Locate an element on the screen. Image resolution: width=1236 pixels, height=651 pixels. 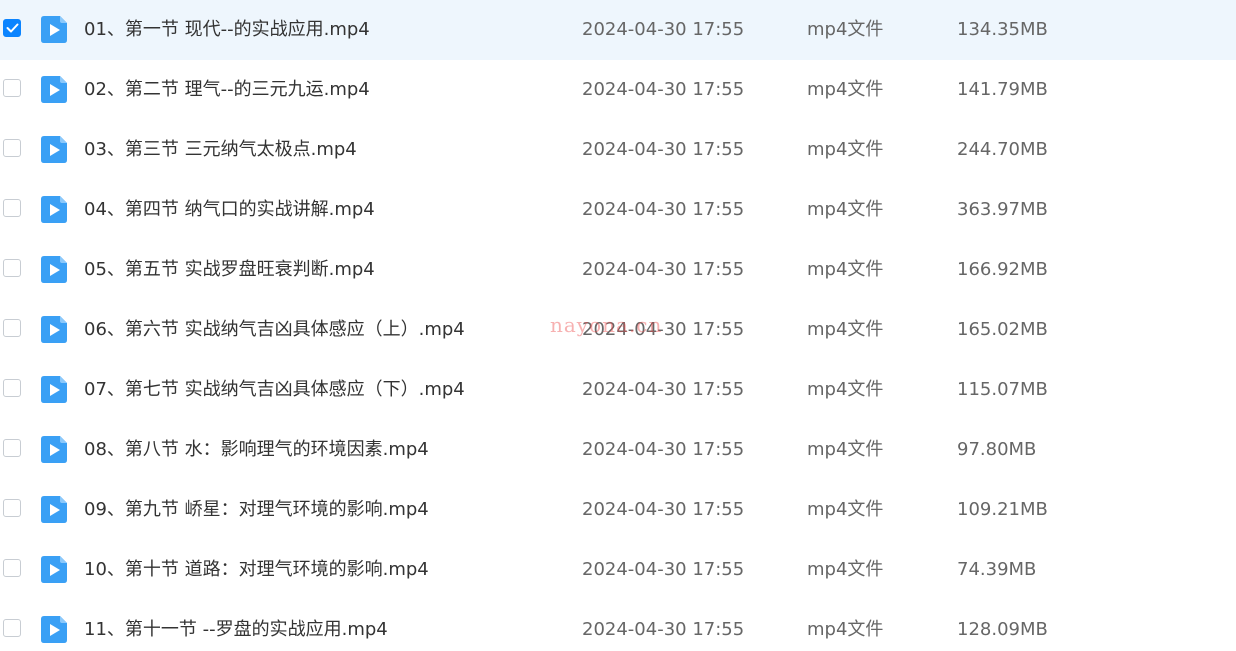
file-size: 165.02MB is located at coordinates (1002, 329).